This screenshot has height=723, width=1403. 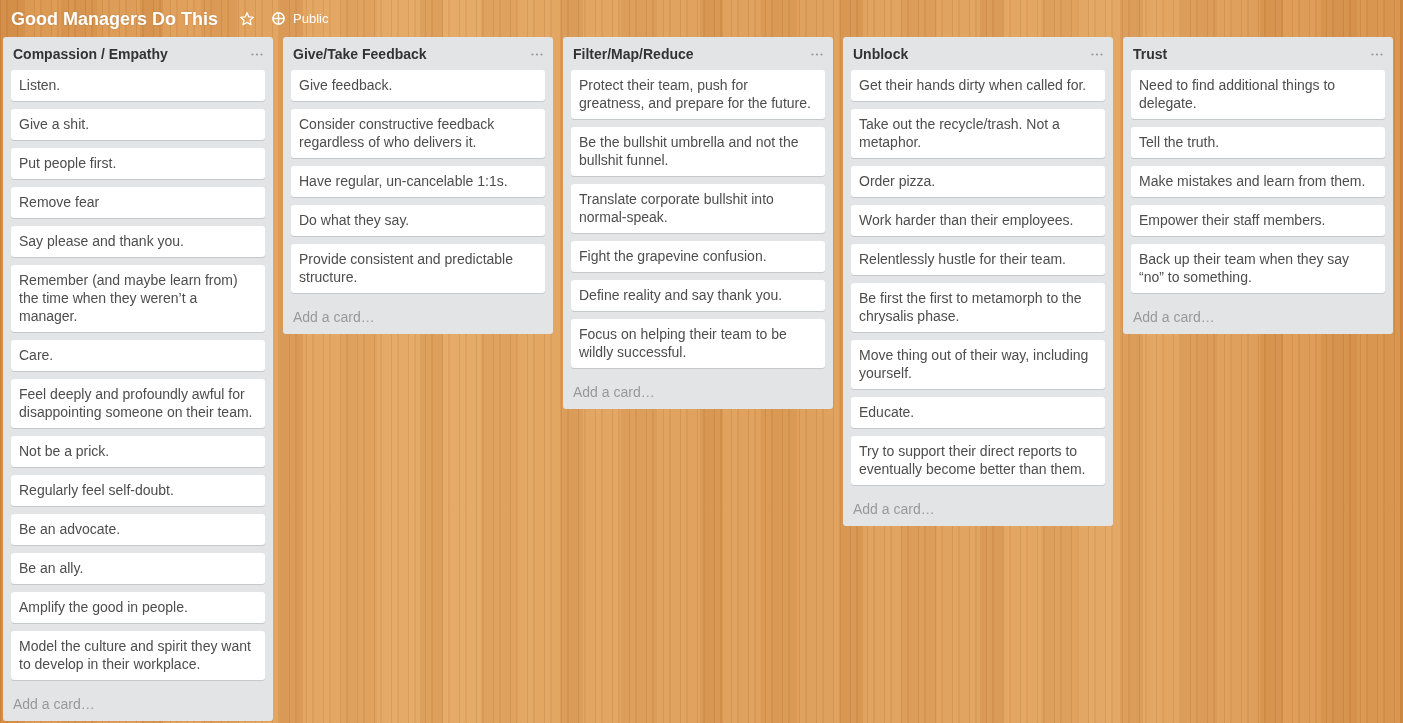 I want to click on list-title: Unblock, so click(x=881, y=54).